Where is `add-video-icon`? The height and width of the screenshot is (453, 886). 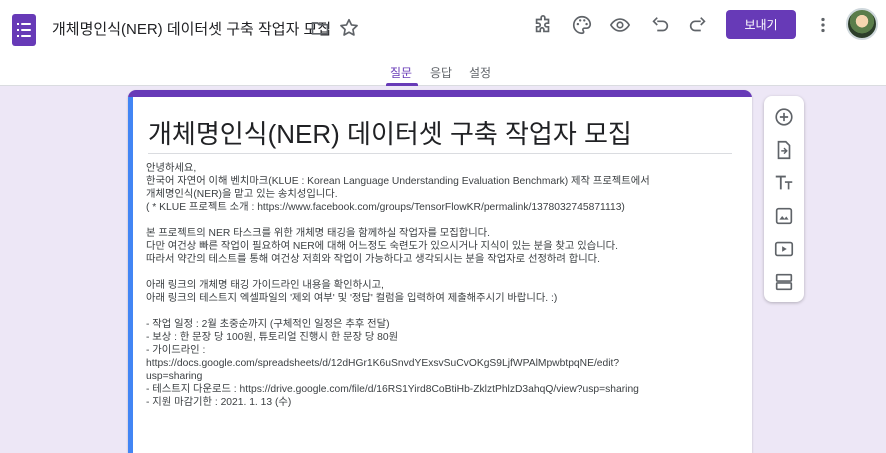 add-video-icon is located at coordinates (784, 249).